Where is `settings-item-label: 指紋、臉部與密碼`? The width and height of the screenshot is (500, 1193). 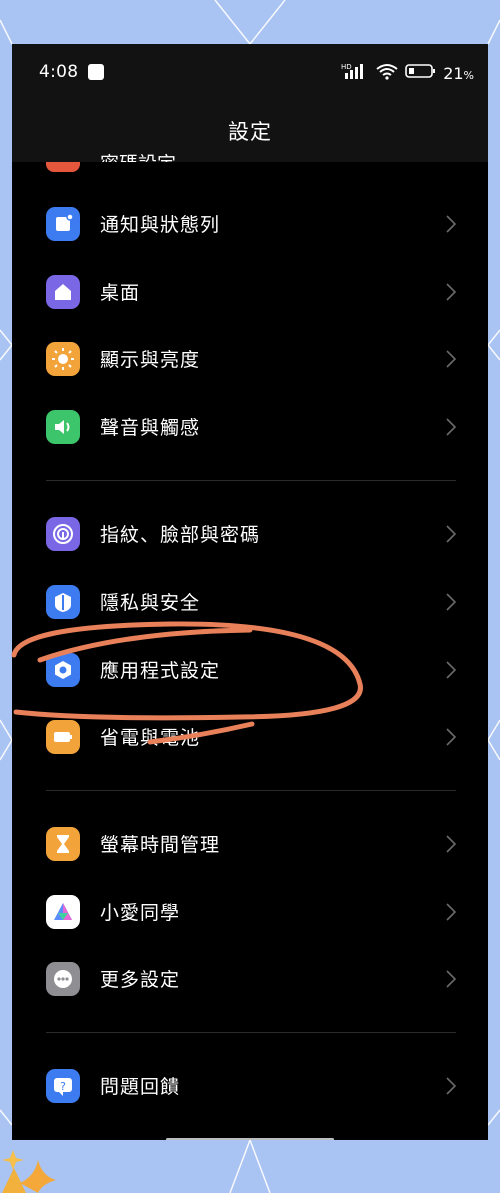
settings-item-label: 指紋、臉部與密碼 is located at coordinates (180, 535).